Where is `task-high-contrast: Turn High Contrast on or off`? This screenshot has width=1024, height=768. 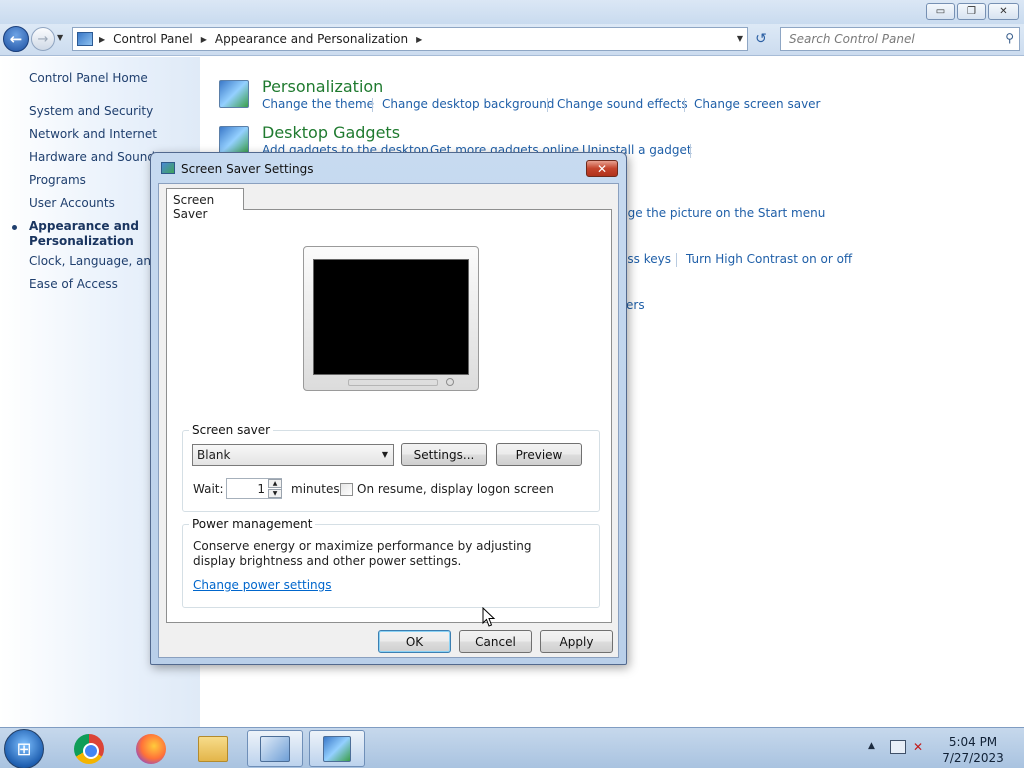 task-high-contrast: Turn High Contrast on or off is located at coordinates (769, 259).